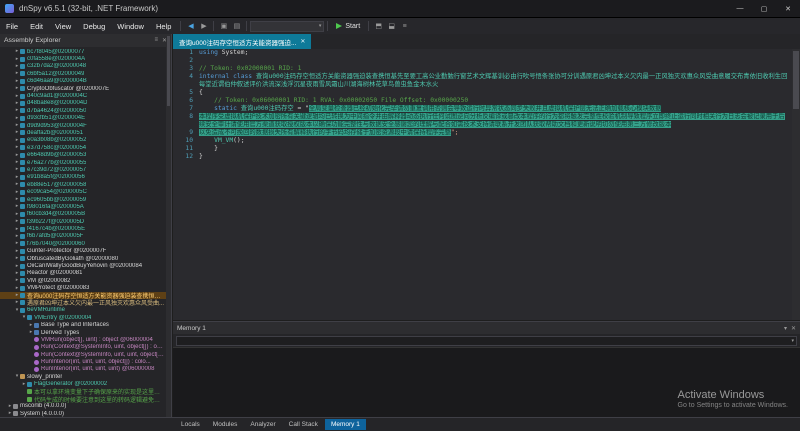 This screenshot has height=431, width=800. What do you see at coordinates (345, 424) in the screenshot?
I see `panel-tab-memory-1: Memory 1` at bounding box center [345, 424].